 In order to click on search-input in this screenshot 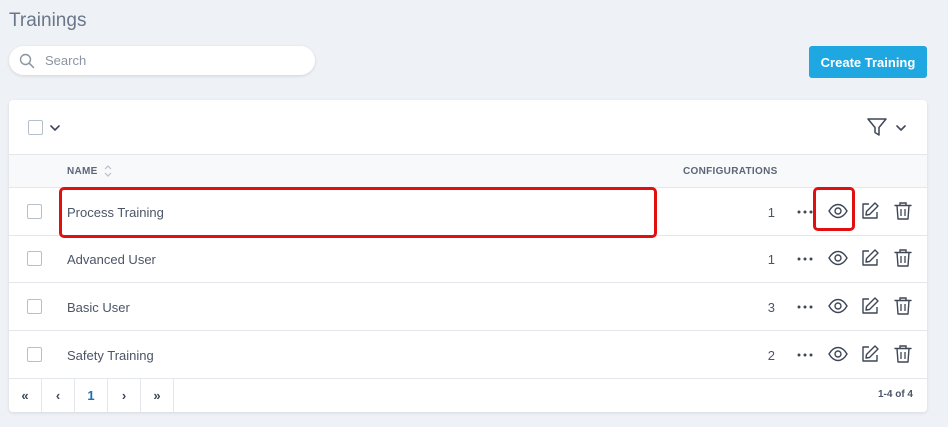, I will do `click(170, 60)`.